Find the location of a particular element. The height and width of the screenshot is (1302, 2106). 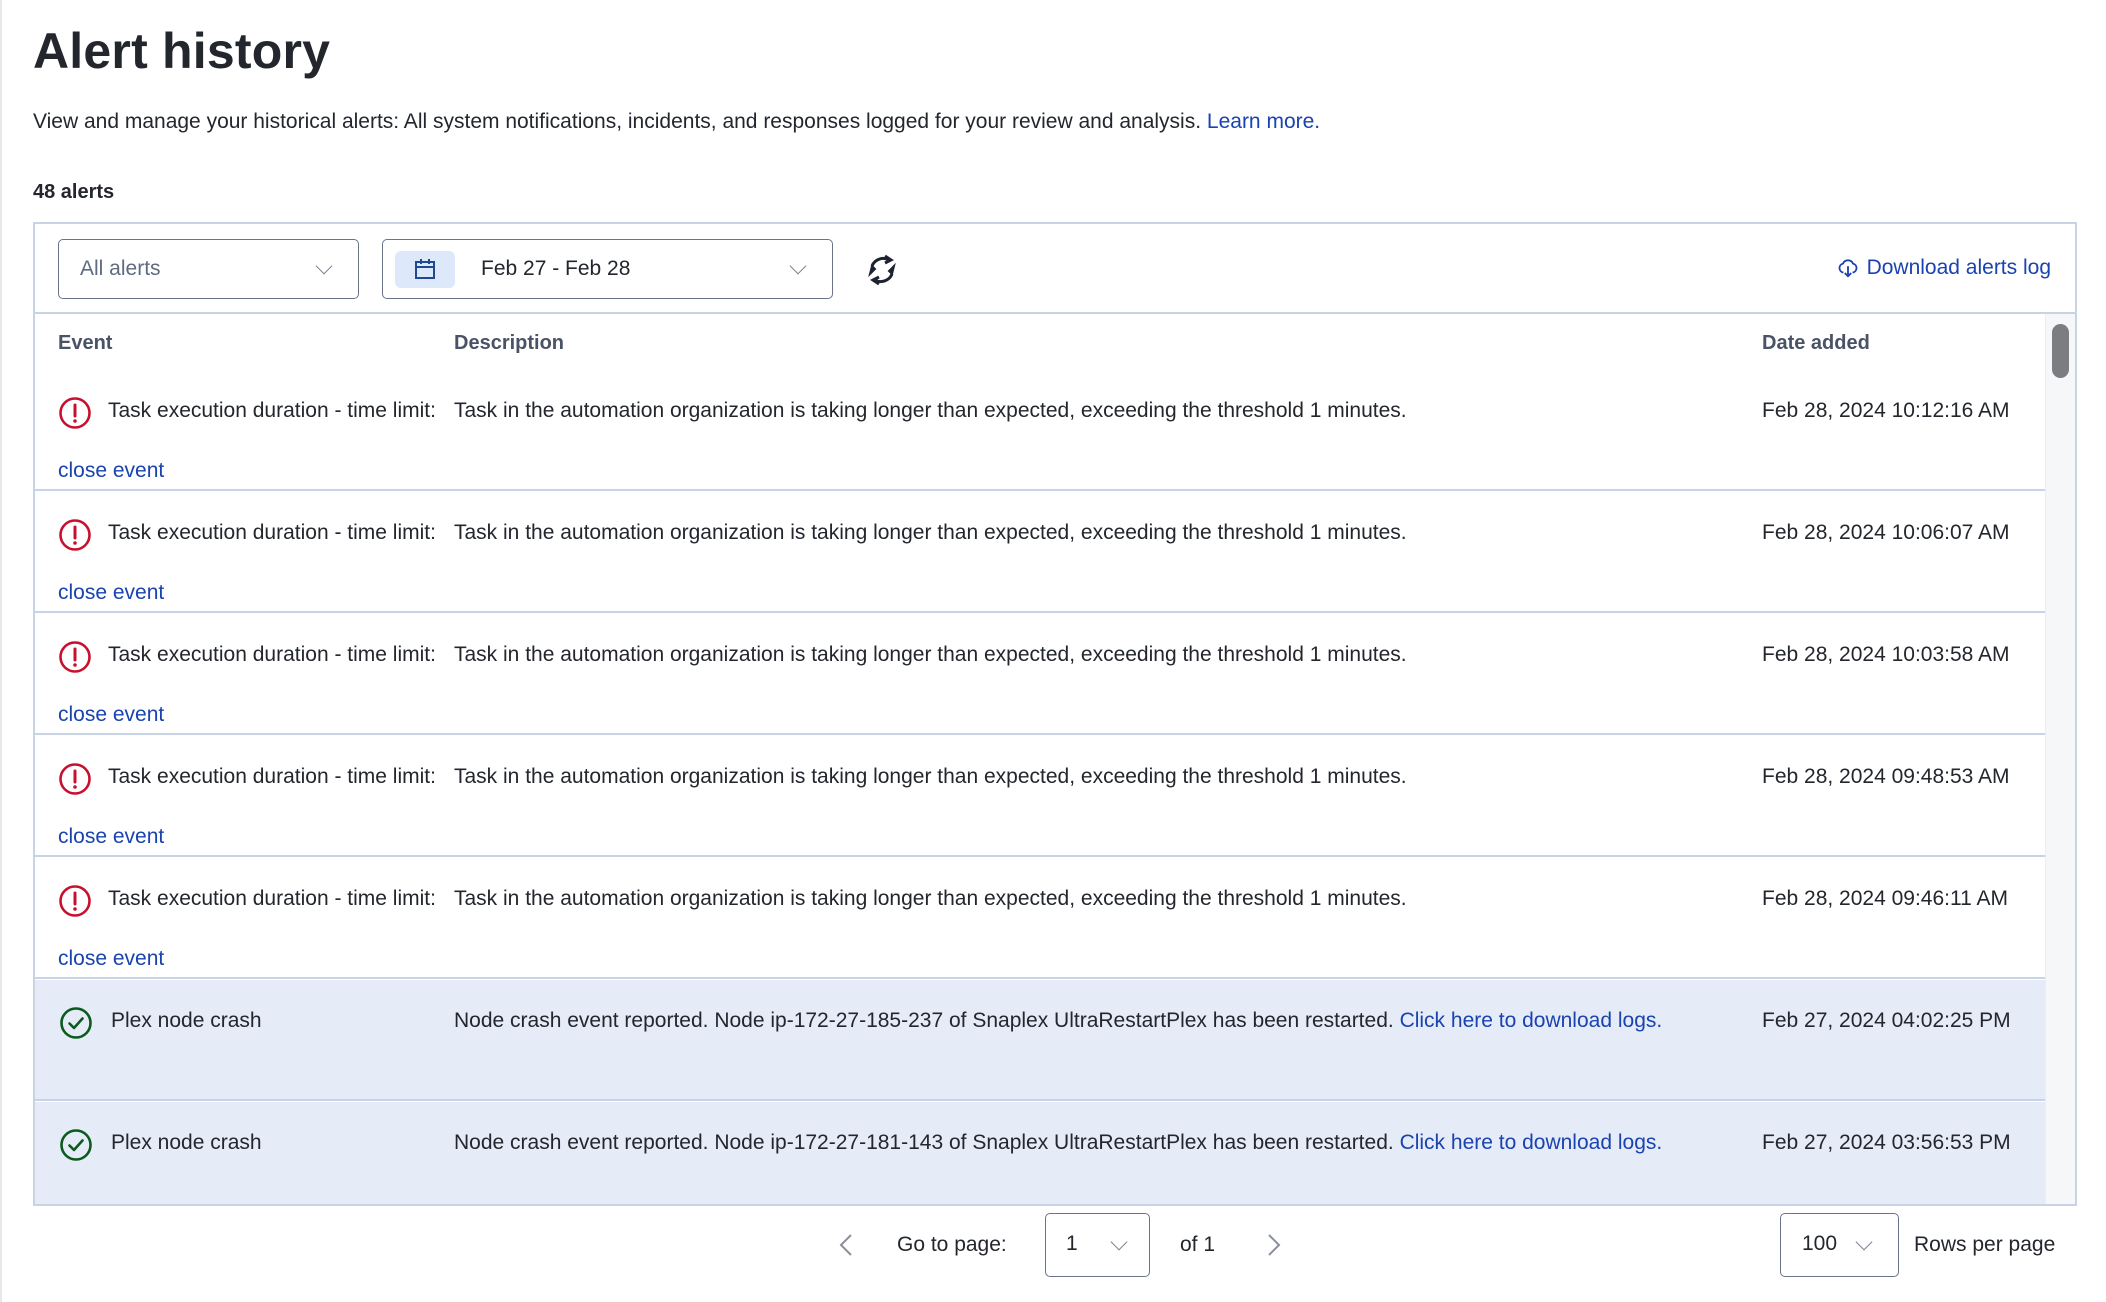

alert-count: 48 alerts is located at coordinates (74, 192).